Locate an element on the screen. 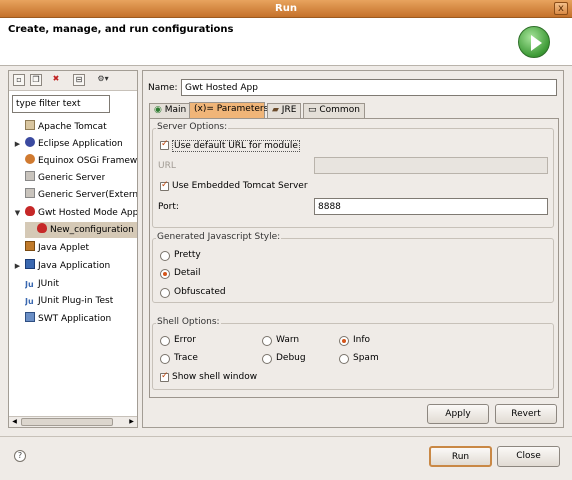 The width and height of the screenshot is (572, 480). use-embedded-tomcat-checkbox is located at coordinates (164, 185).